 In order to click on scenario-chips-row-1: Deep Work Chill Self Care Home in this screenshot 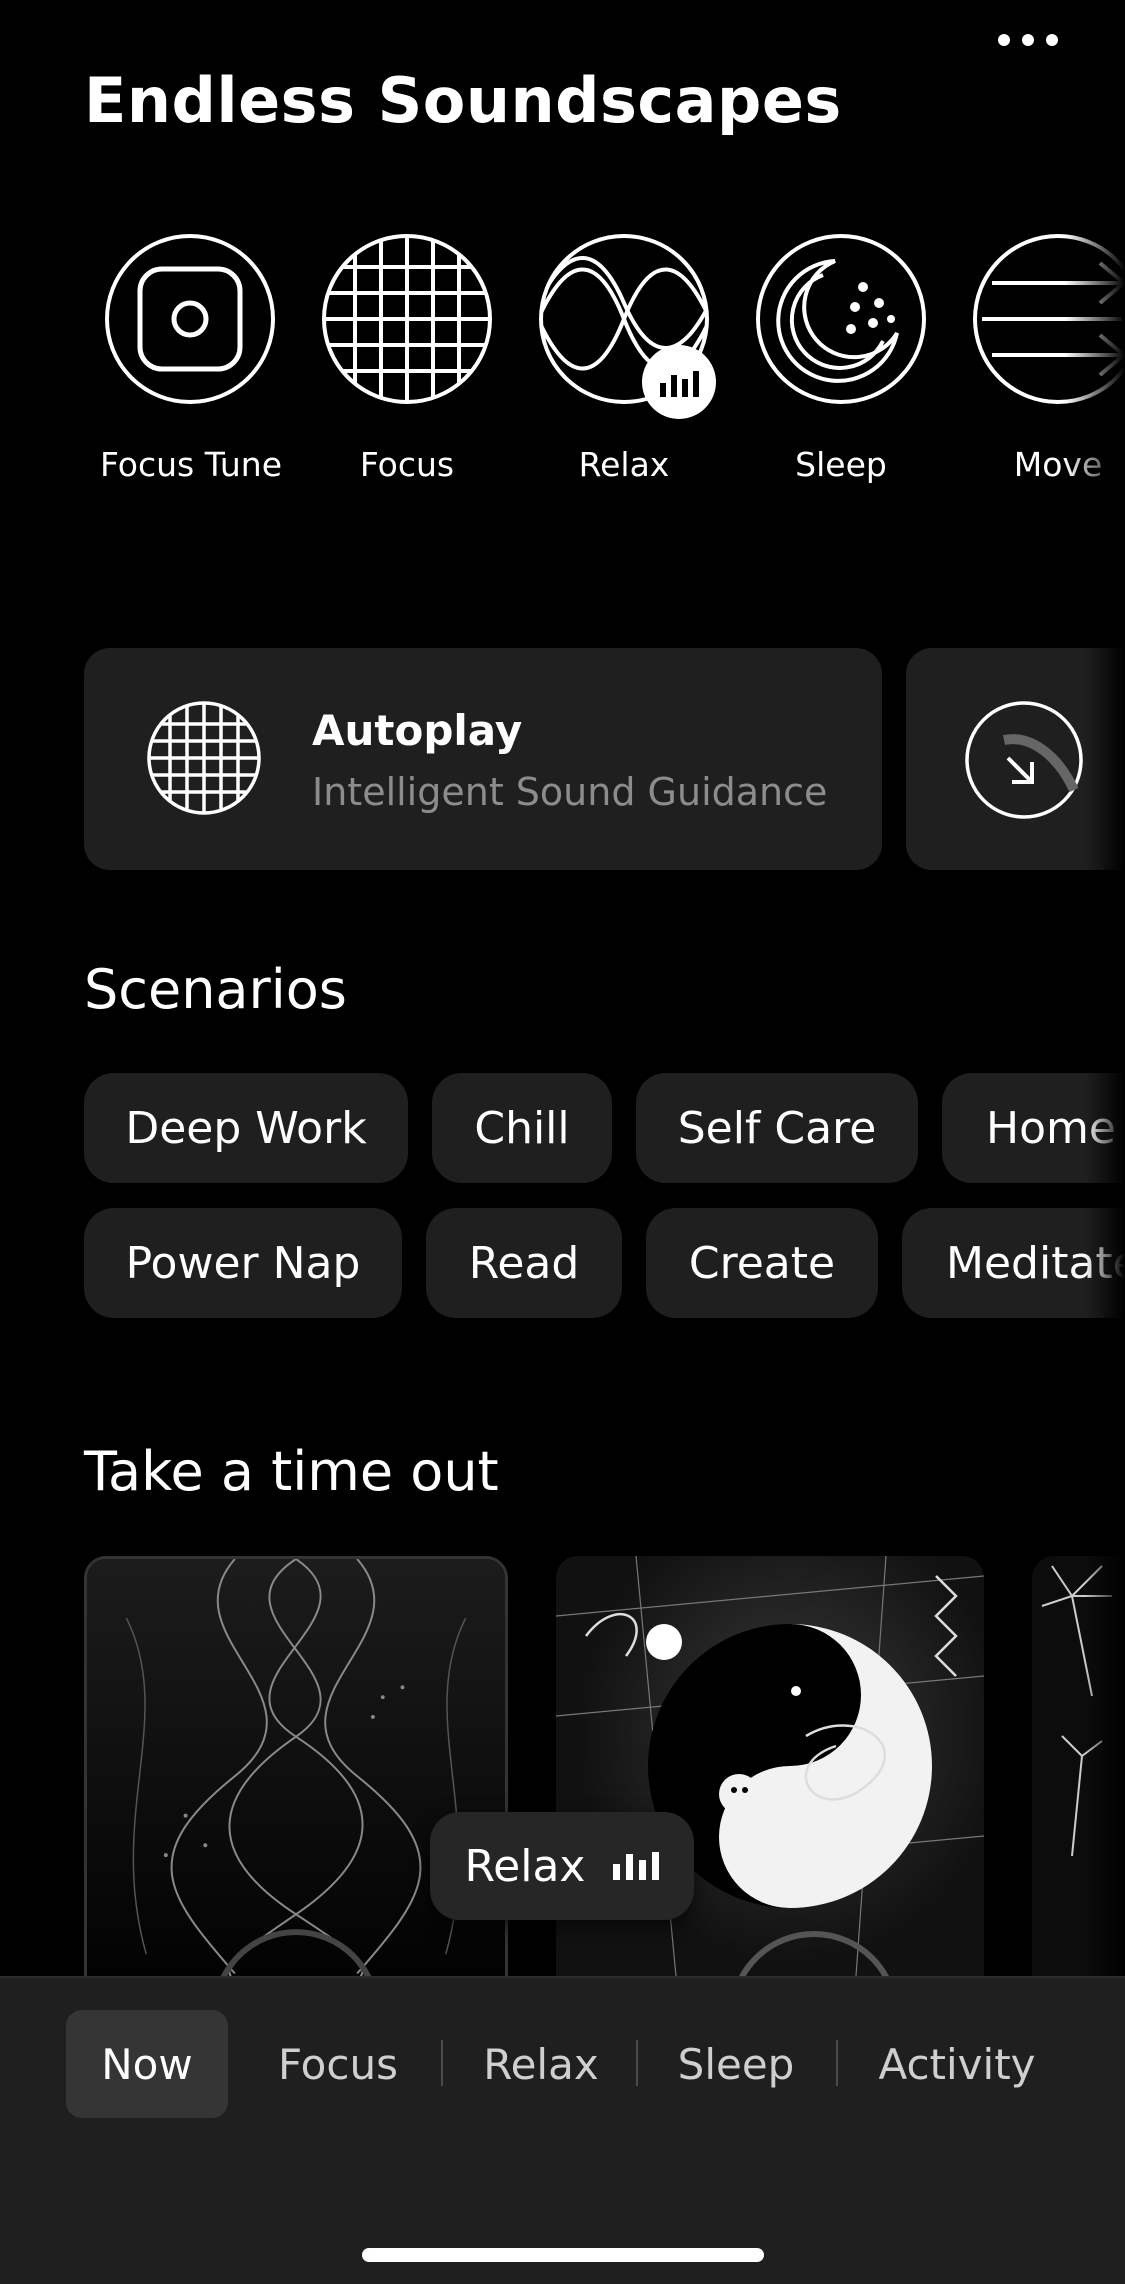, I will do `click(562, 1129)`.